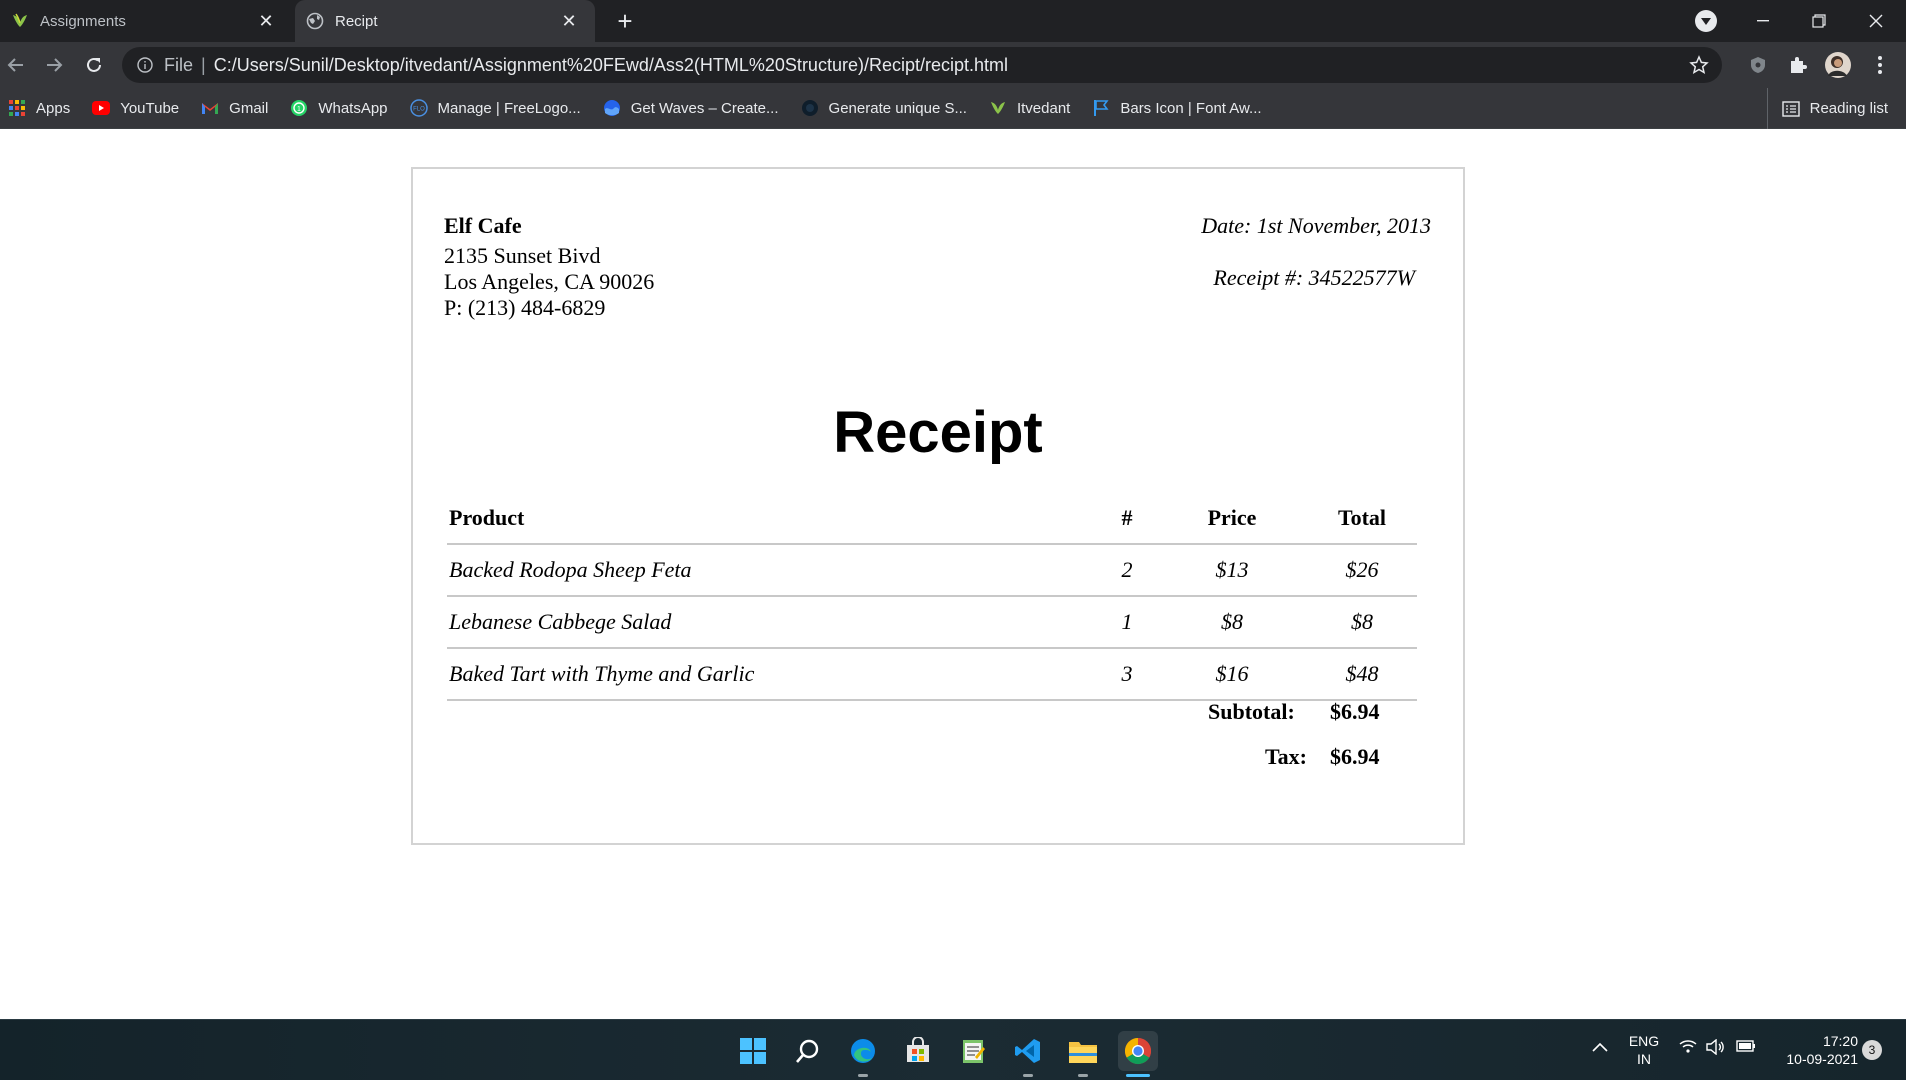 This screenshot has height=1080, width=1906. What do you see at coordinates (1362, 674) in the screenshot?
I see `cell-total: $48` at bounding box center [1362, 674].